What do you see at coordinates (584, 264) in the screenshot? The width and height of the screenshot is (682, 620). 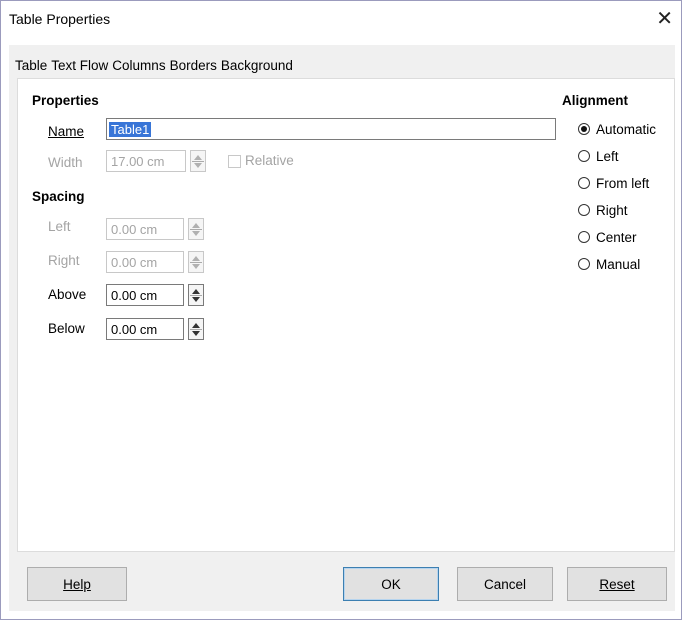 I see `radio-manual` at bounding box center [584, 264].